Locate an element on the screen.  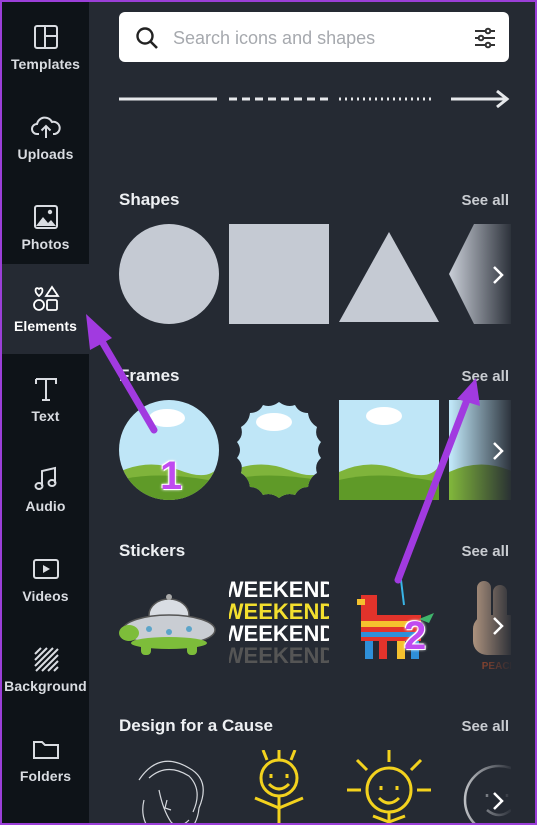
nav-uploads: Uploads is located at coordinates (45, 137).